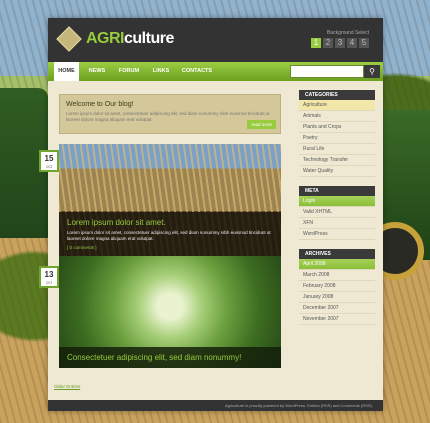 The width and height of the screenshot is (430, 423). Describe the element at coordinates (337, 297) in the screenshot. I see `sidebar-archive-item: January 2008` at that location.